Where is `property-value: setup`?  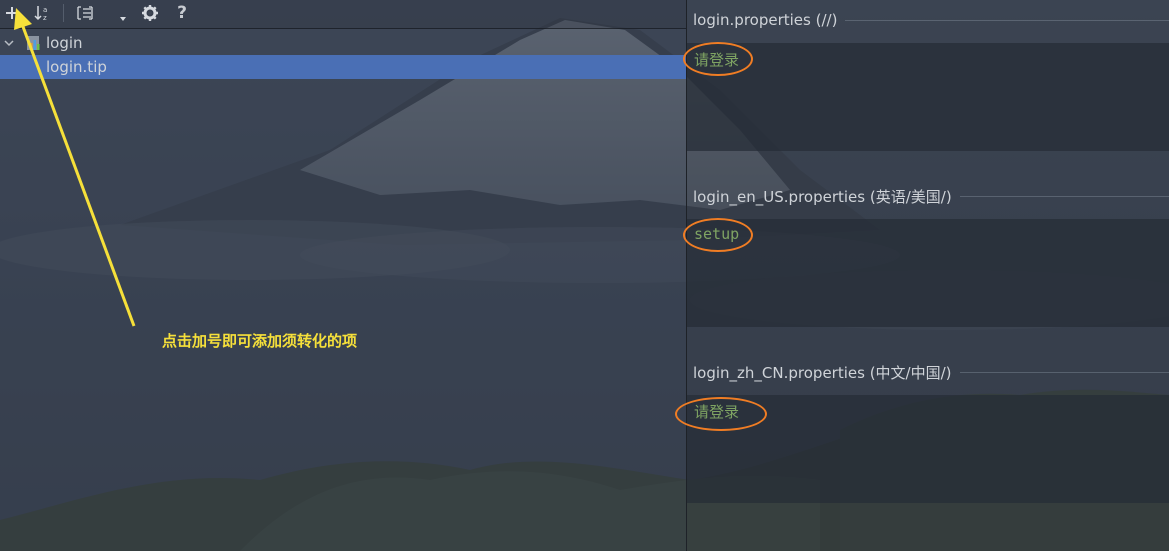
property-value: setup is located at coordinates (717, 234).